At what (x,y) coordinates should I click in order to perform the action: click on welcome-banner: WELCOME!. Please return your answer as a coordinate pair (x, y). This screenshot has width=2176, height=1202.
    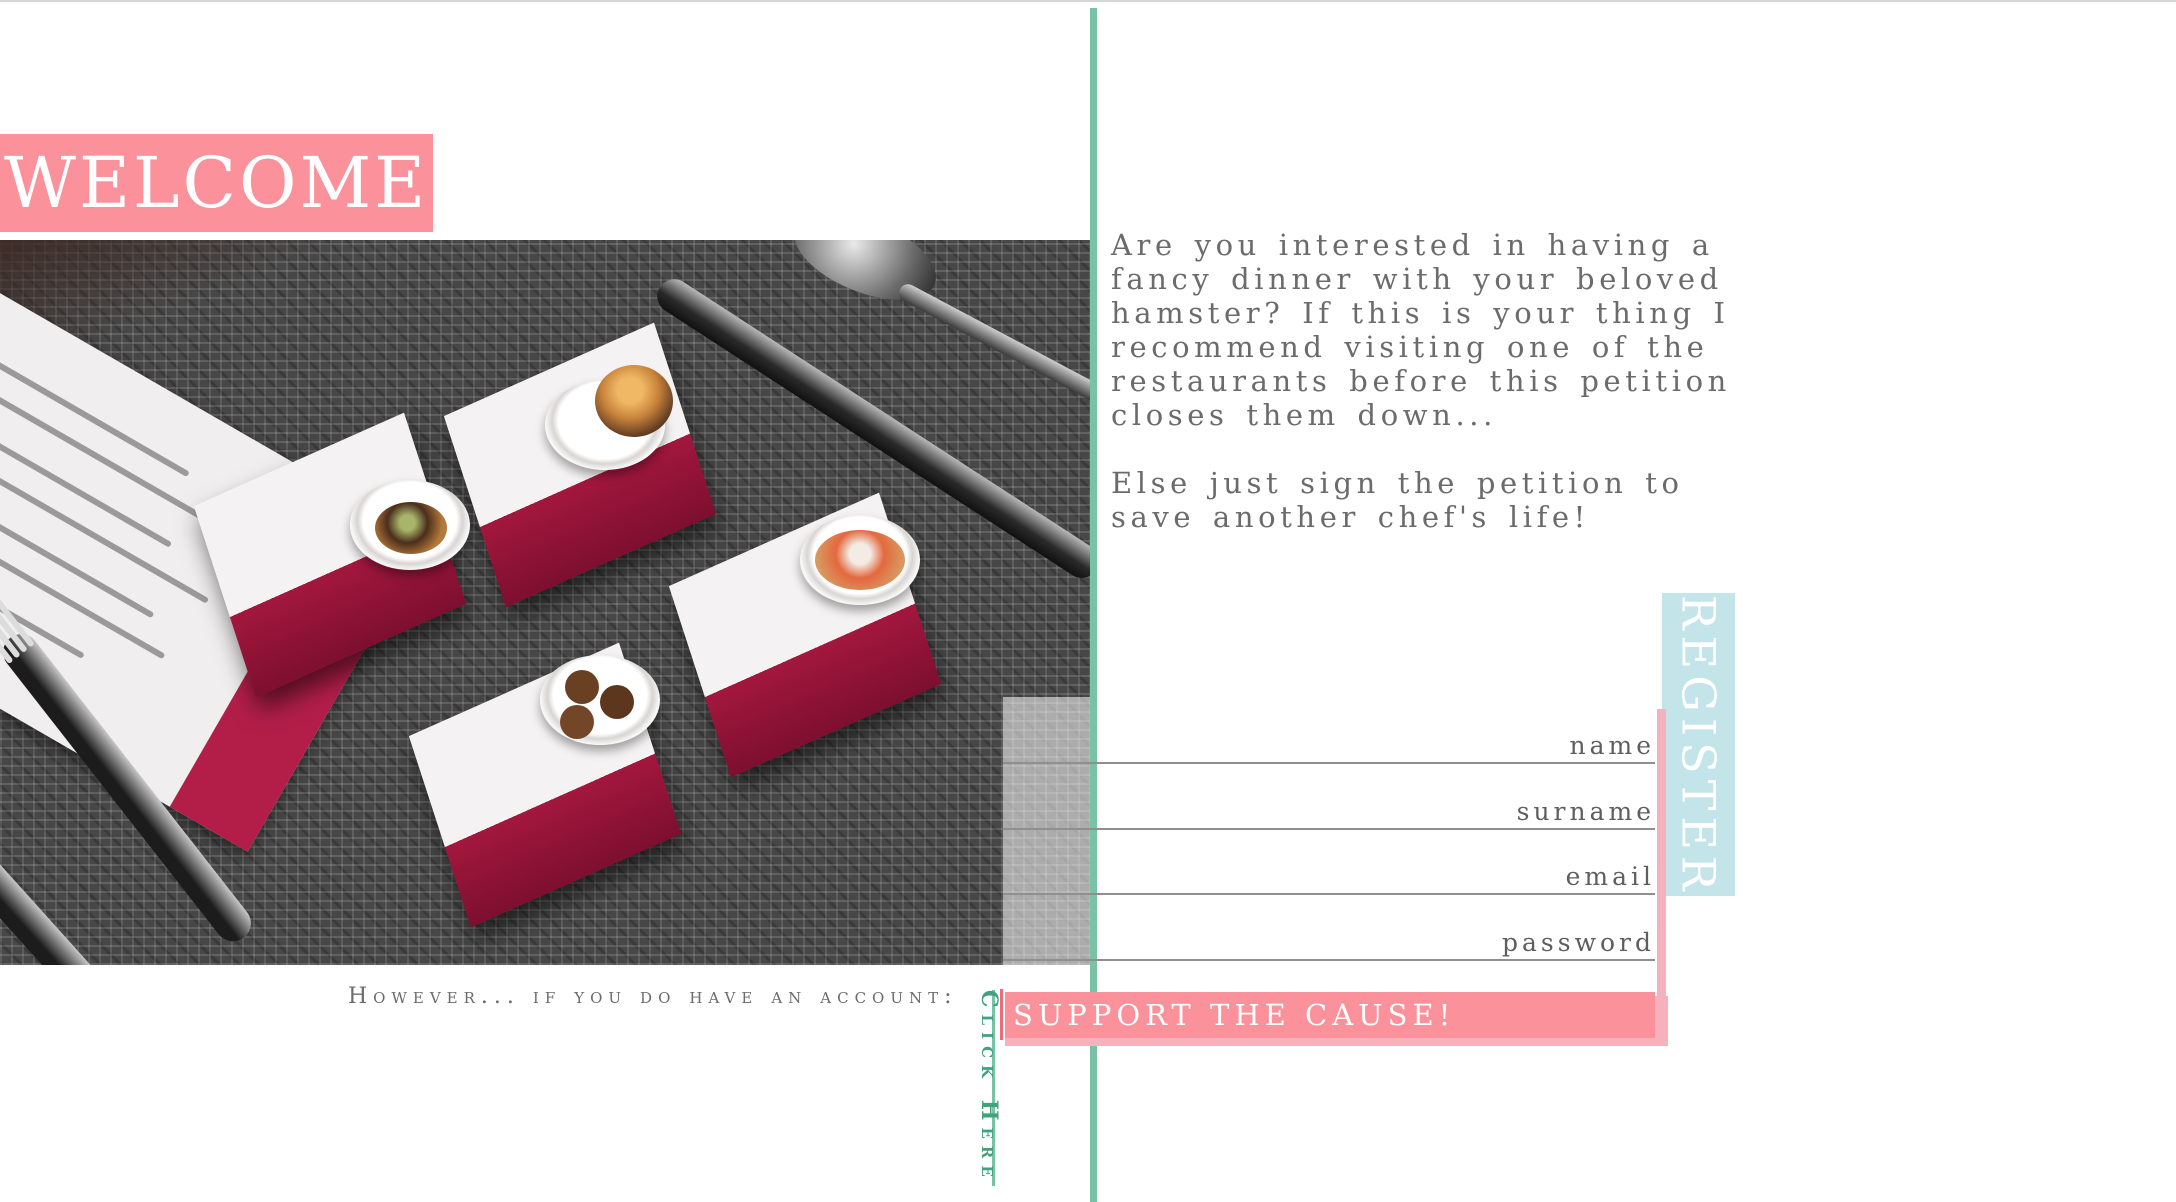
    Looking at the image, I should click on (216, 183).